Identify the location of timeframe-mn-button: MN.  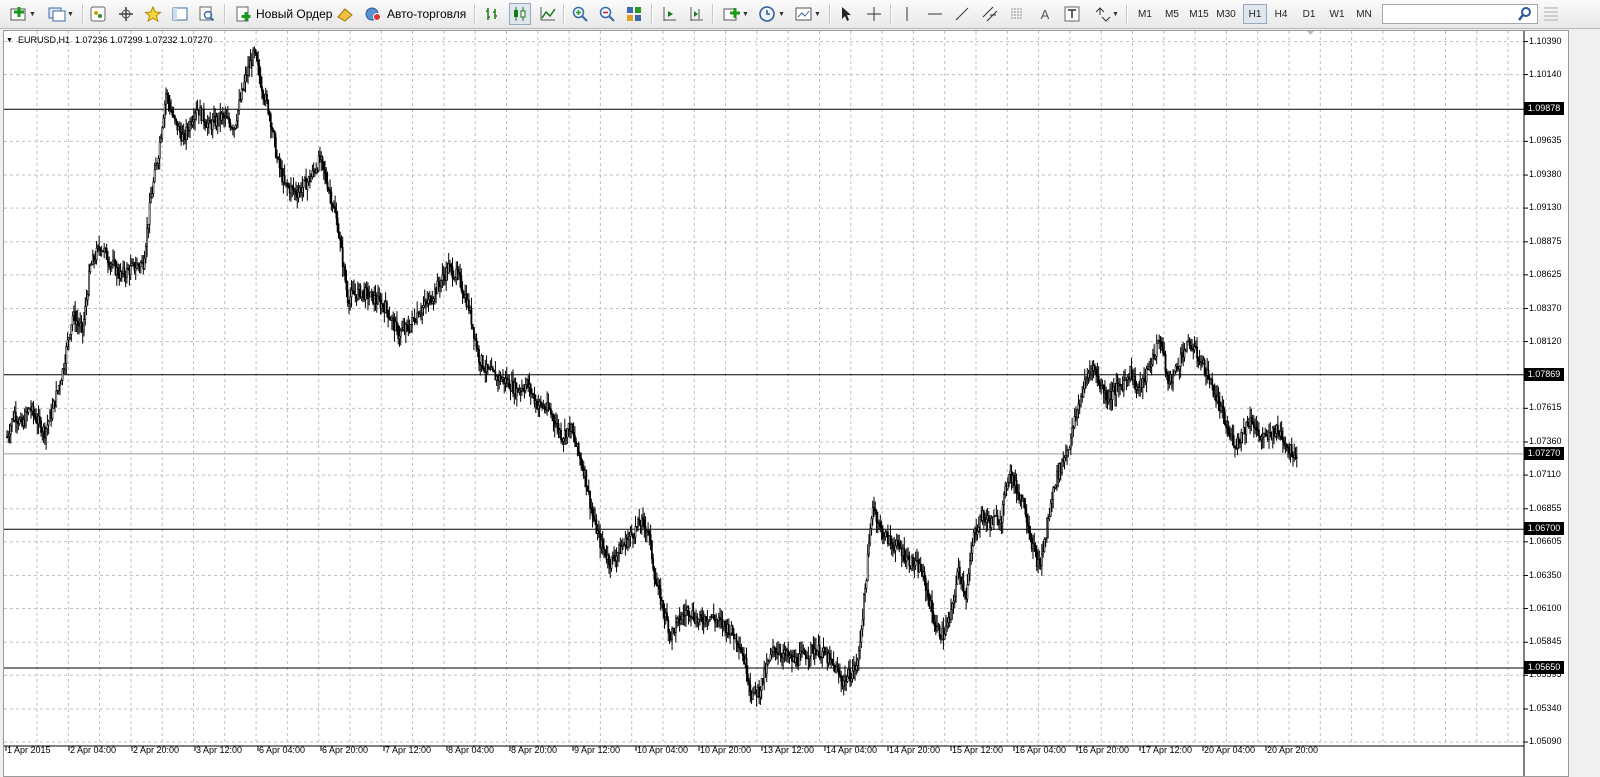
(1364, 14).